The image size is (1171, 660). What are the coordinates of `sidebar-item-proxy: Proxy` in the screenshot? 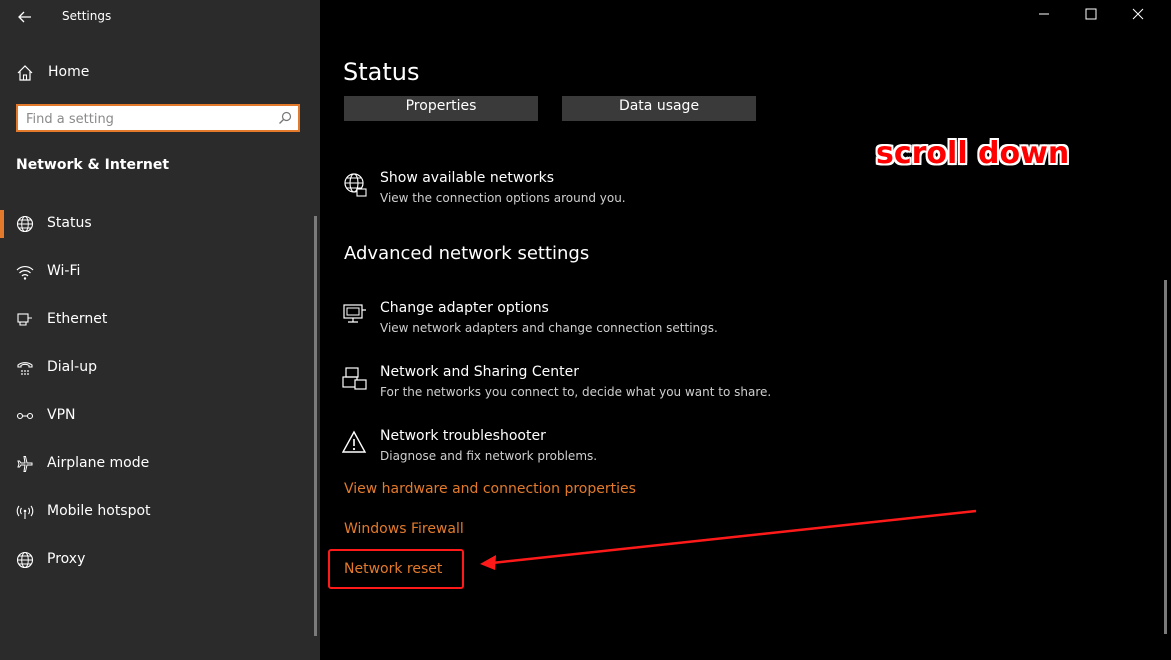 It's located at (158, 560).